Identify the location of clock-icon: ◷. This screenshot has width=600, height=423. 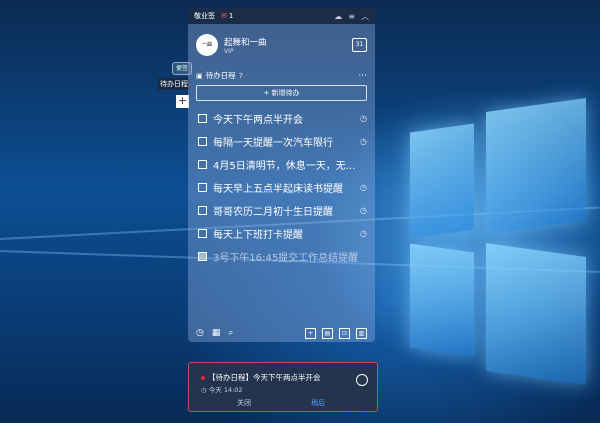
(200, 333).